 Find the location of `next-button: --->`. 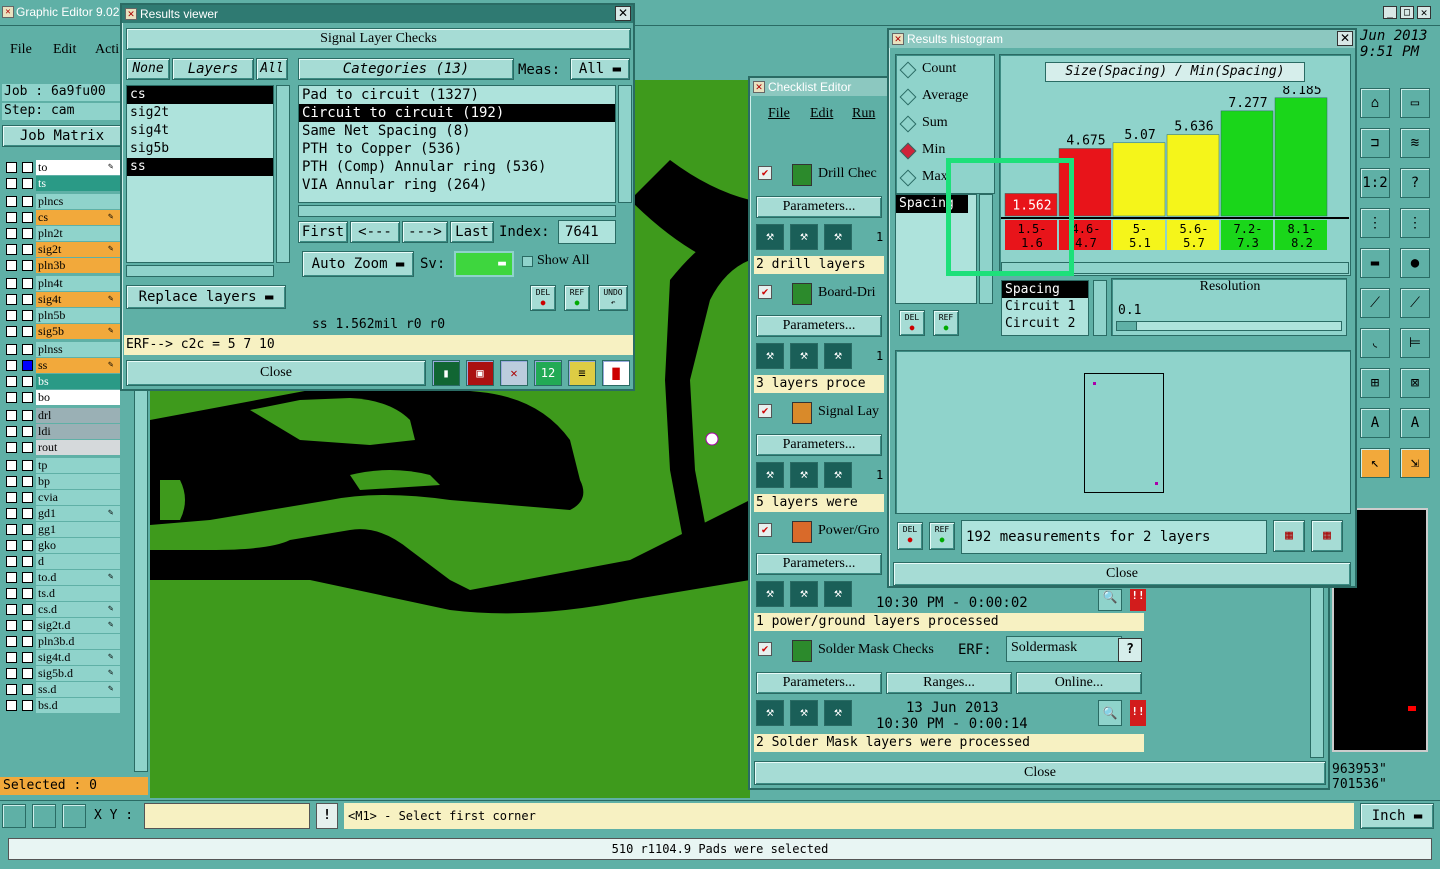

next-button: ---> is located at coordinates (425, 232).